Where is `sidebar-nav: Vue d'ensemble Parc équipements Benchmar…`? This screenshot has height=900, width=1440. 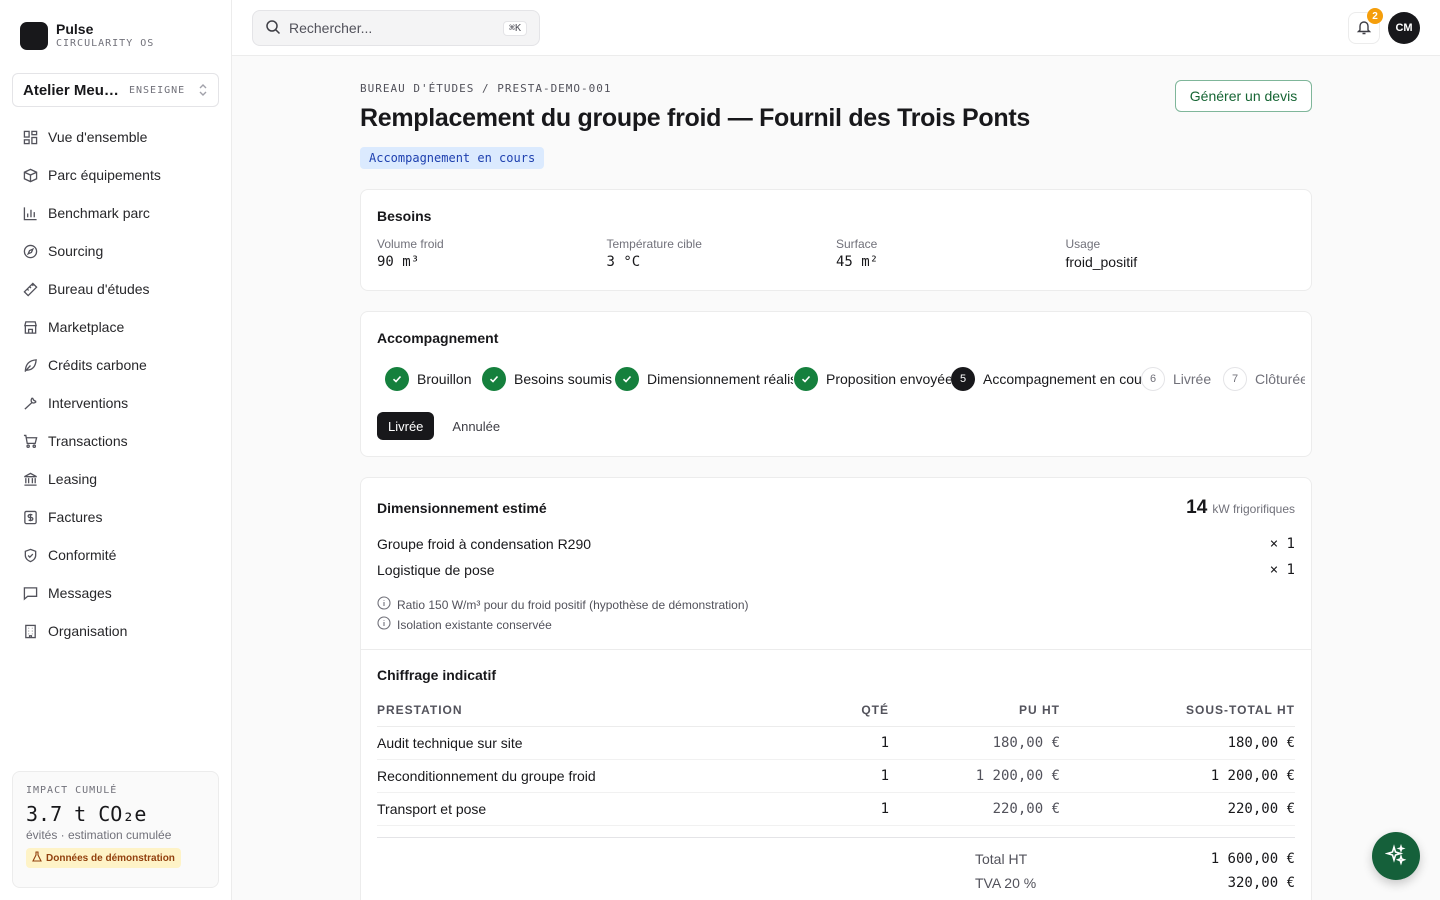
sidebar-nav: Vue d'ensemble Parc équipements Benchmar… is located at coordinates (115, 384).